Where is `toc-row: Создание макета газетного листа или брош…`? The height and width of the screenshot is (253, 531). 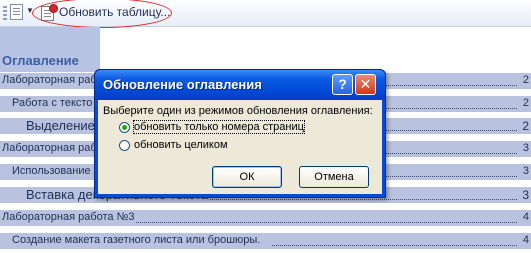
toc-row: Создание макета газетного листа или брош… is located at coordinates (265, 241).